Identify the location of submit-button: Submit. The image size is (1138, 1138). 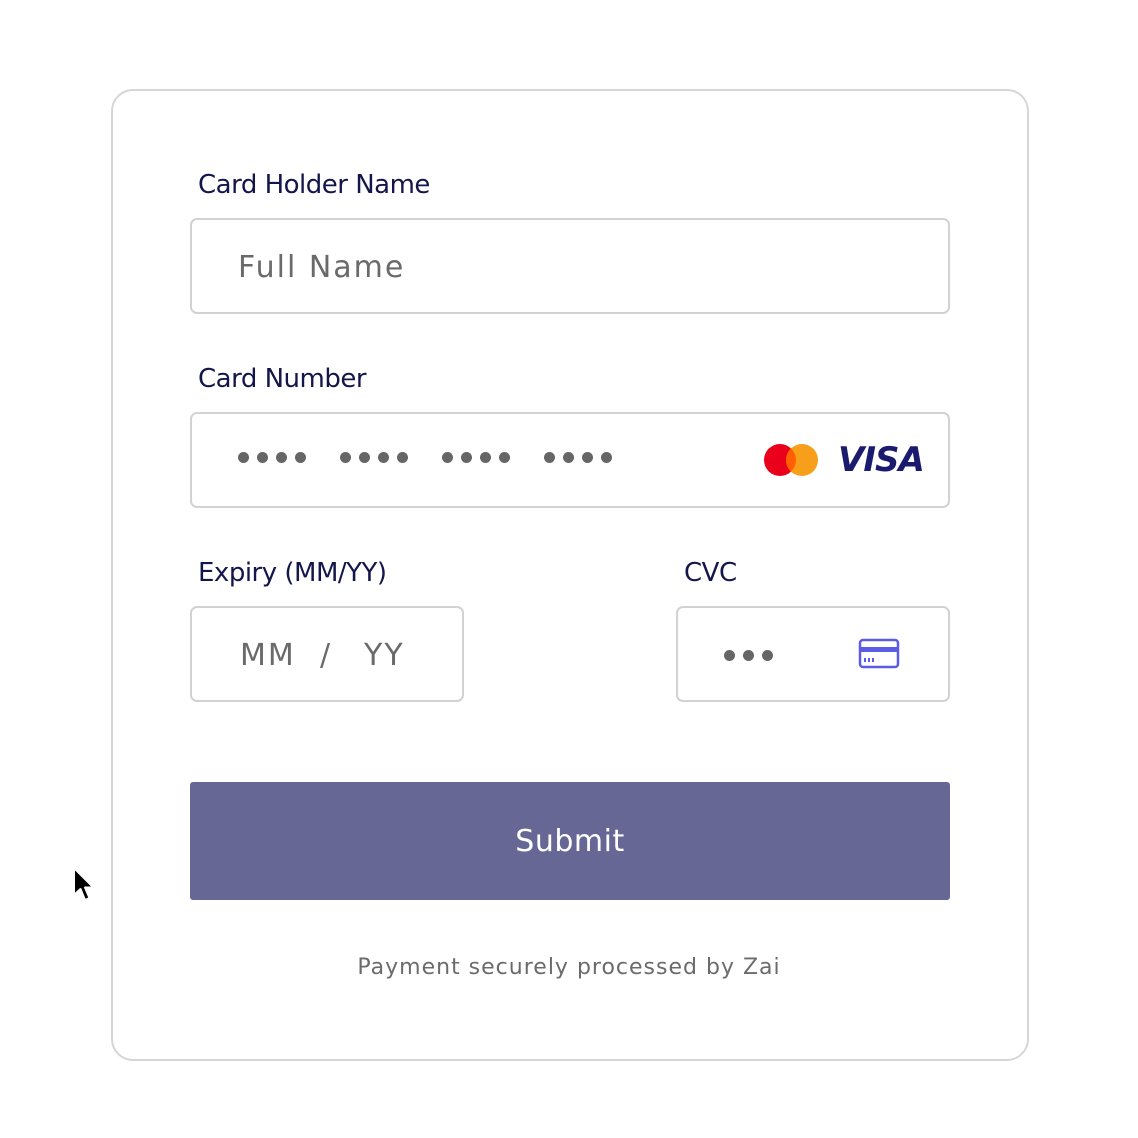
(570, 841).